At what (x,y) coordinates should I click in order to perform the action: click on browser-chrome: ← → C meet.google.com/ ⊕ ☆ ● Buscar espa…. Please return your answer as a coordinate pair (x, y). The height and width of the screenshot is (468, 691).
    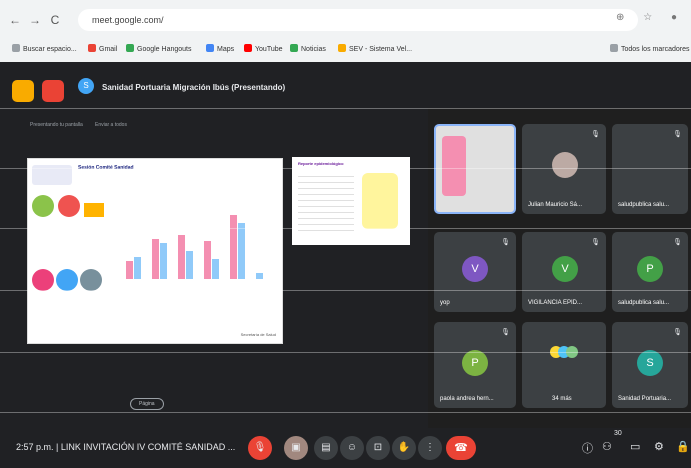
    Looking at the image, I should click on (345, 31).